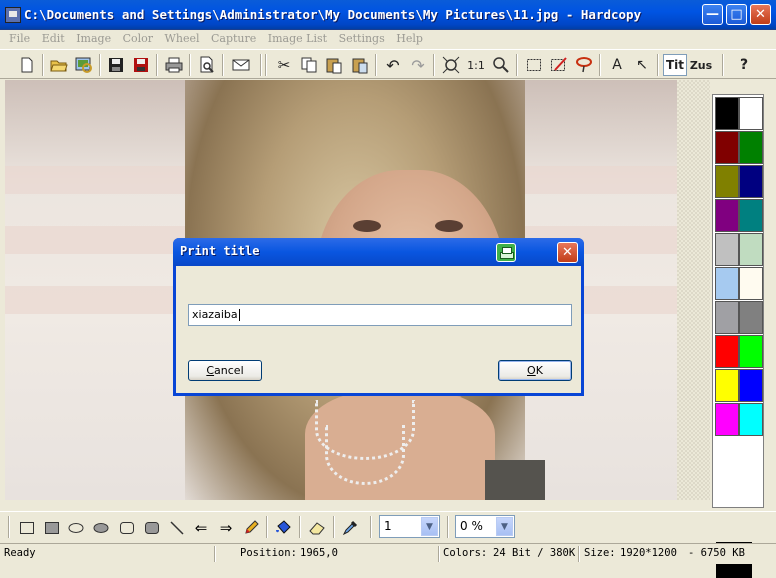 The width and height of the screenshot is (776, 578). What do you see at coordinates (362, 39) in the screenshot?
I see `menu-settings: Settings` at bounding box center [362, 39].